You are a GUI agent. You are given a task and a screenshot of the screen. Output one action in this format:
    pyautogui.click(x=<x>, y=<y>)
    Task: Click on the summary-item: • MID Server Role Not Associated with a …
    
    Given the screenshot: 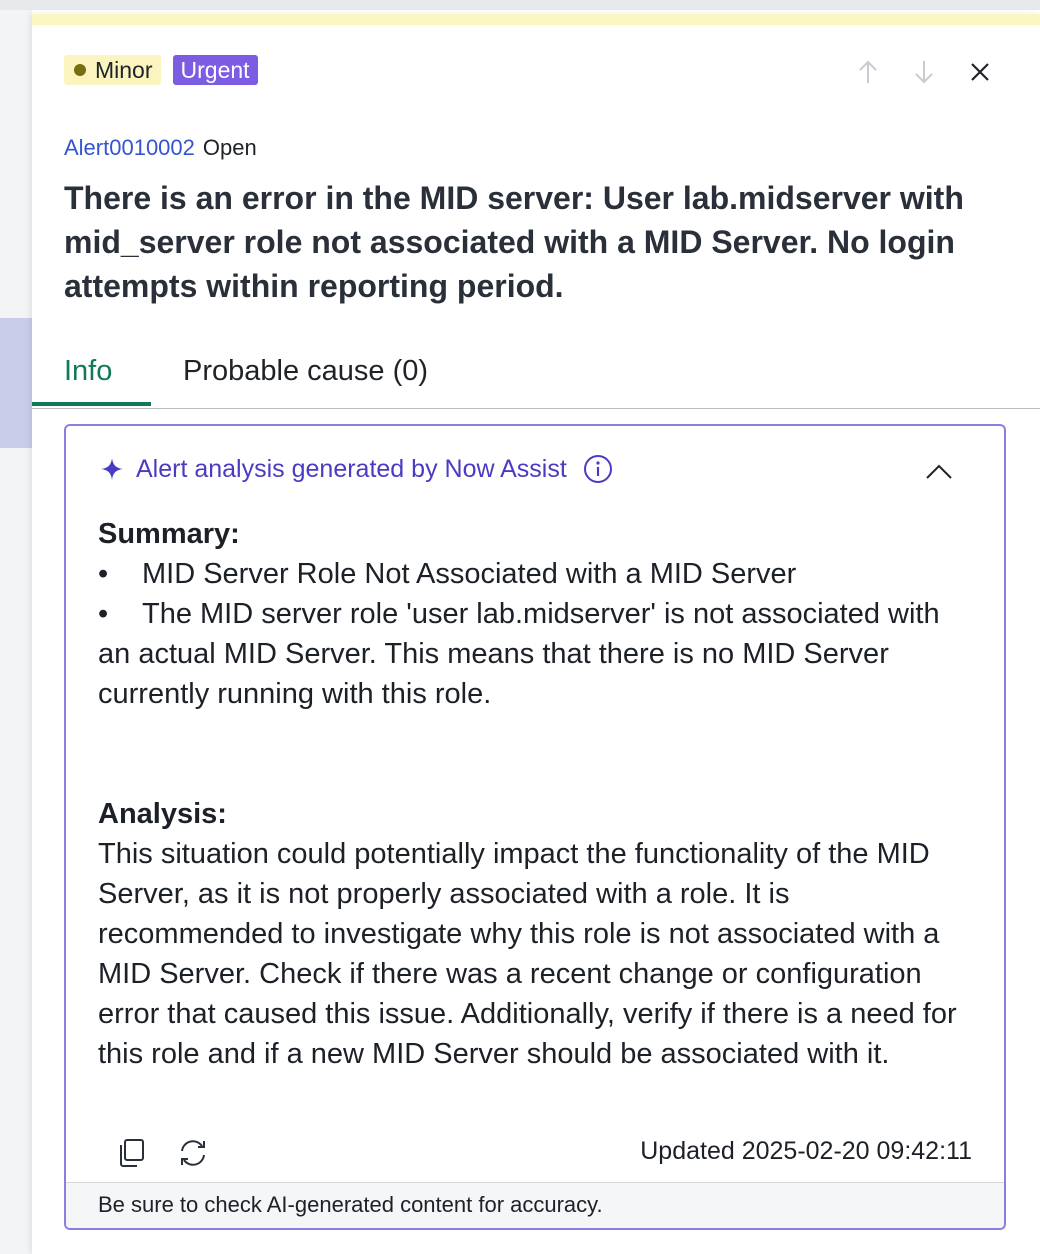 What is the action you would take?
    pyautogui.click(x=538, y=574)
    